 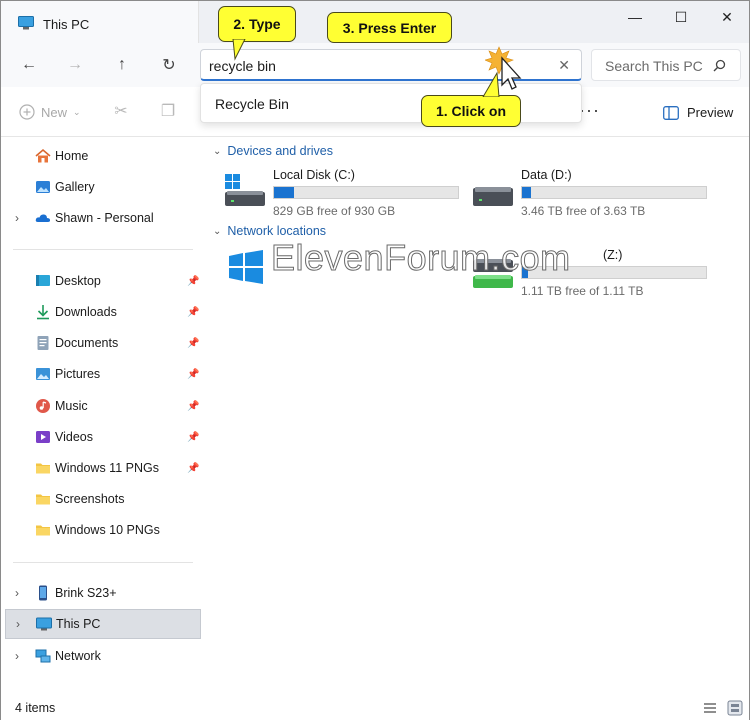 I want to click on windows-logo-icon, so click(x=246, y=267).